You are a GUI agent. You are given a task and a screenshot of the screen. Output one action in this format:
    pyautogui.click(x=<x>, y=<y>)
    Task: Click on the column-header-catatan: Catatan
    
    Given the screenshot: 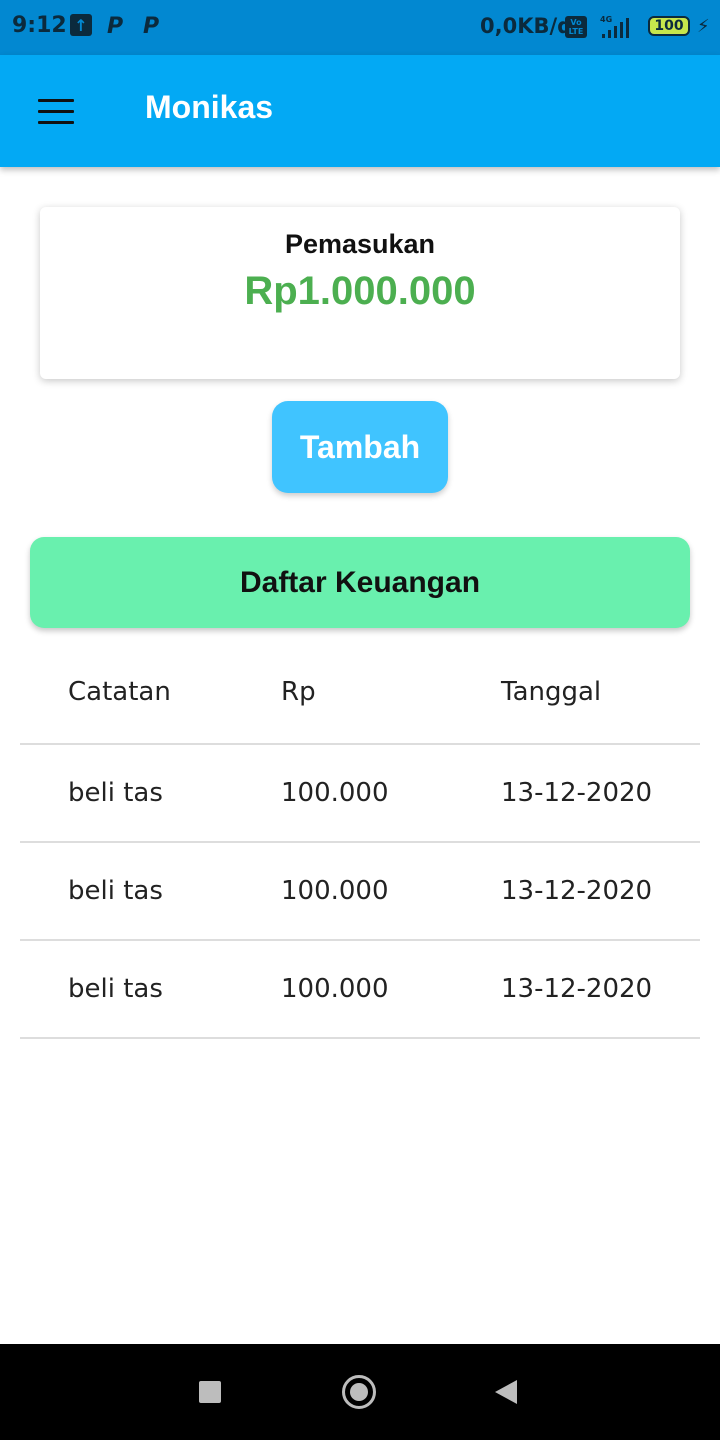 What is the action you would take?
    pyautogui.click(x=119, y=691)
    